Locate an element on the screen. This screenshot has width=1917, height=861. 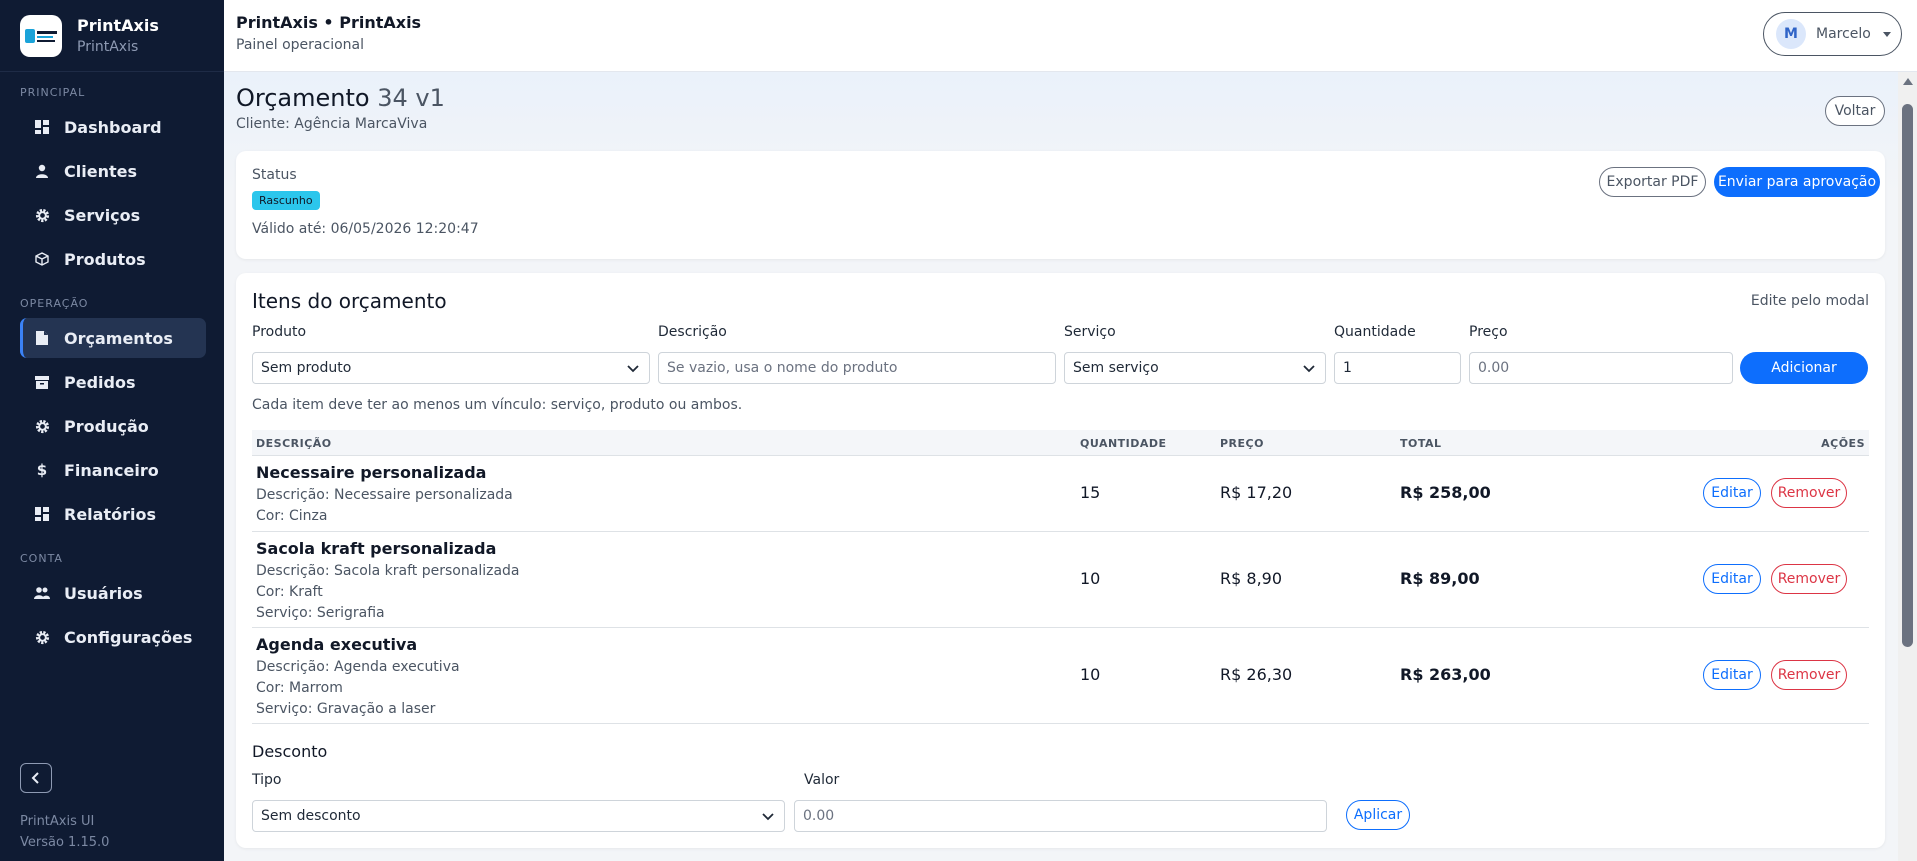
quantidade-input: 1 is located at coordinates (1397, 368).